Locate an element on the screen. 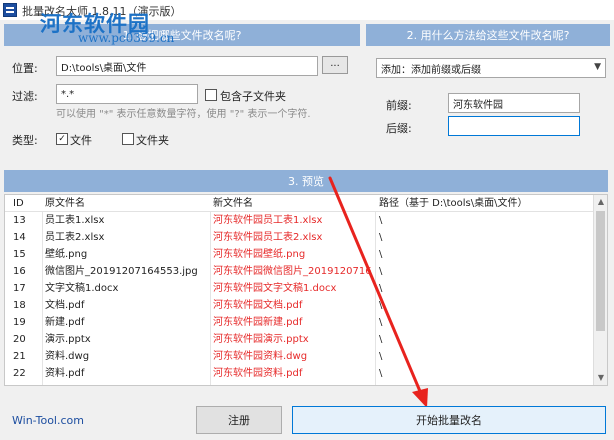 This screenshot has width=614, height=440. vertical-scrollbar: ▲ ▼ is located at coordinates (600, 290).